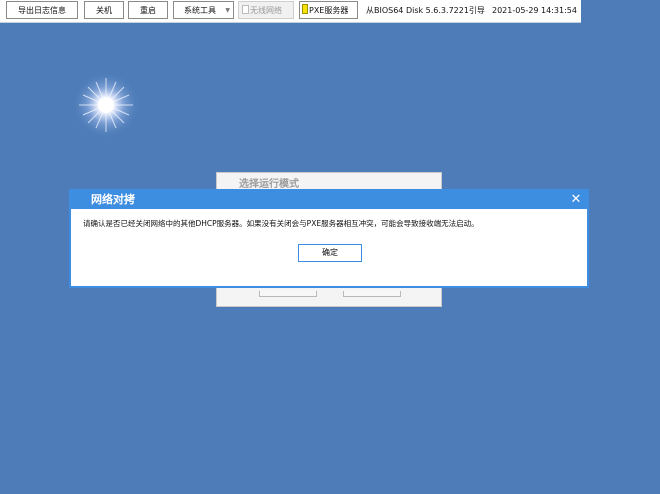 Image resolution: width=660 pixels, height=494 pixels. I want to click on dialog-title: 网络对拷, so click(113, 199).